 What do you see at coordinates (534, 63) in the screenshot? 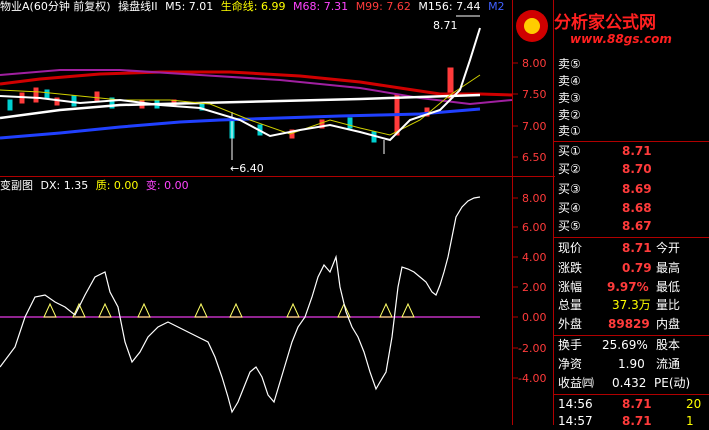
I see `main-axis-label: 8.00` at bounding box center [534, 63].